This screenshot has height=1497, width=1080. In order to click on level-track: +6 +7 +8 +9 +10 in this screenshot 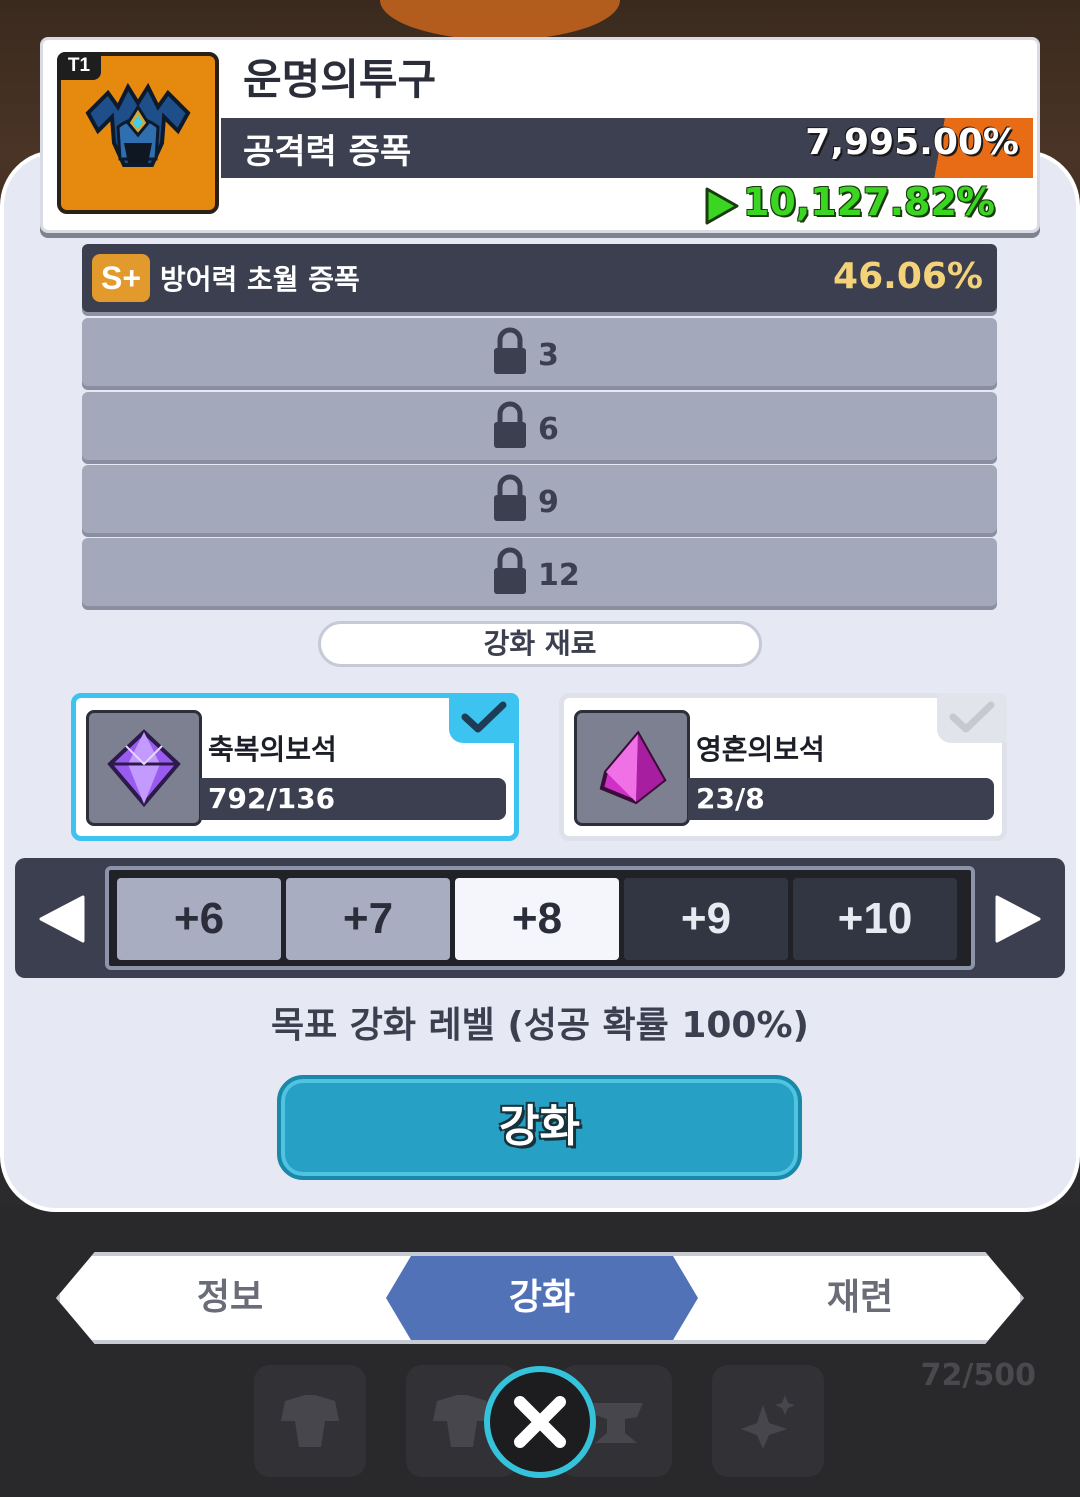, I will do `click(540, 918)`.